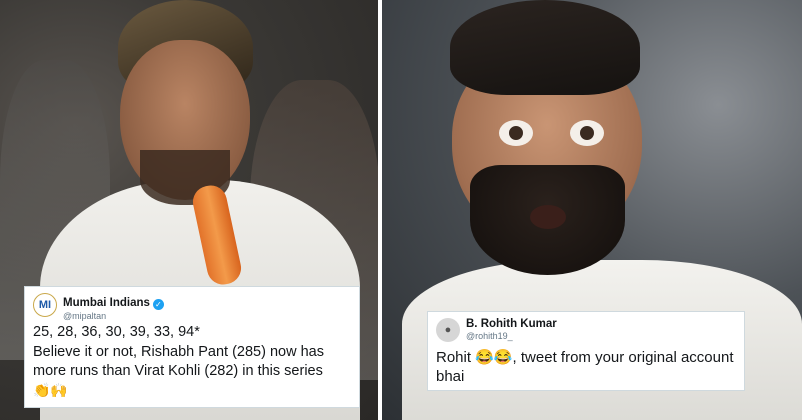  I want to click on tweet-header: ● B. Rohith Kumar @rohith19_, so click(586, 332).